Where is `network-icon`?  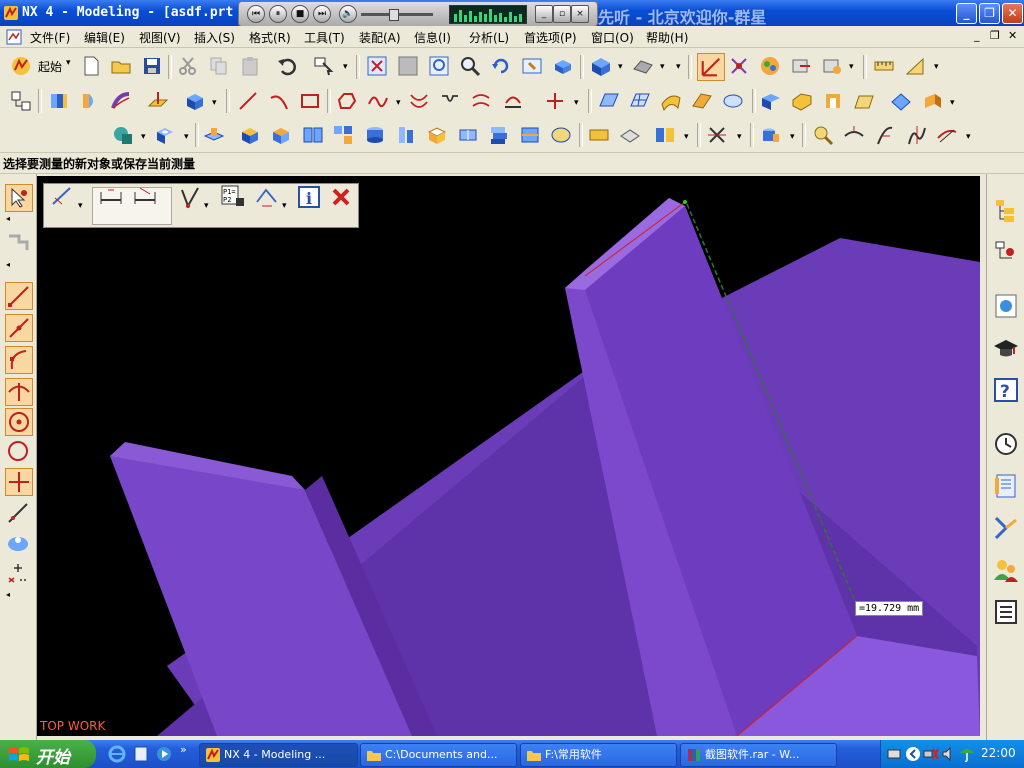
network-icon is located at coordinates (931, 754).